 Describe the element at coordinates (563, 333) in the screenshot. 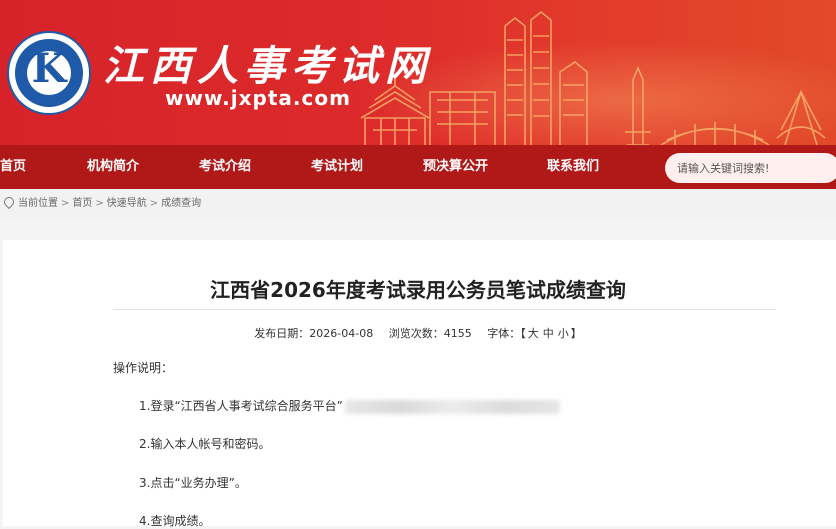

I see `font-size-small-button: 小` at that location.